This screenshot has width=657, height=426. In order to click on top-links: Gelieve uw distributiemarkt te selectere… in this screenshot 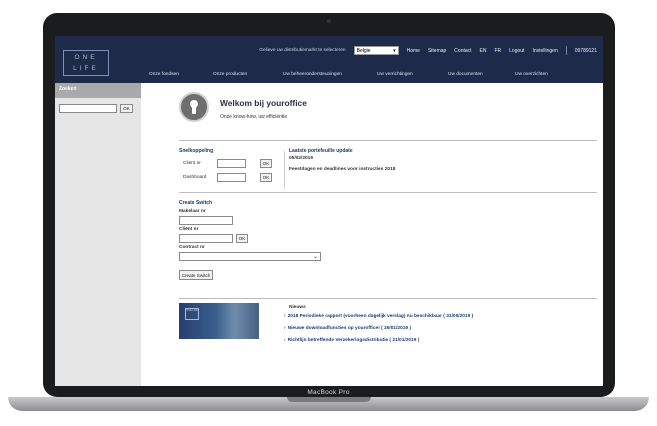, I will do `click(428, 50)`.